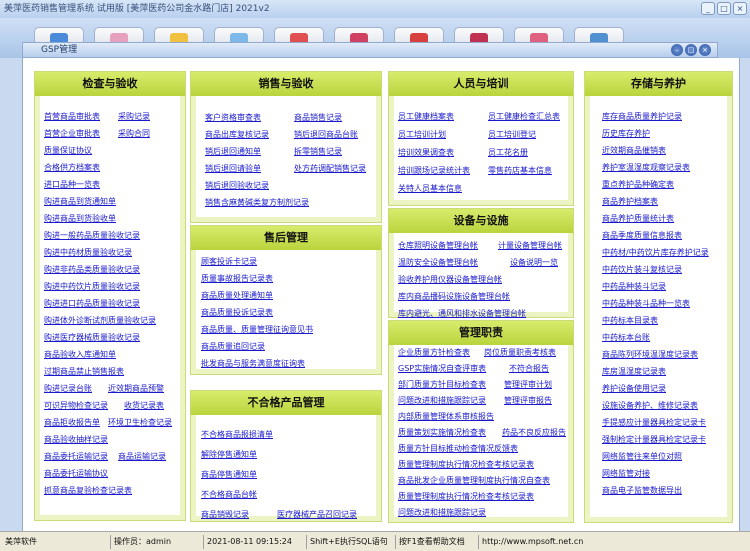 The height and width of the screenshot is (551, 750). Describe the element at coordinates (100, 320) in the screenshot. I see `link-item: 购进体外诊断试剂质量验收记录` at that location.